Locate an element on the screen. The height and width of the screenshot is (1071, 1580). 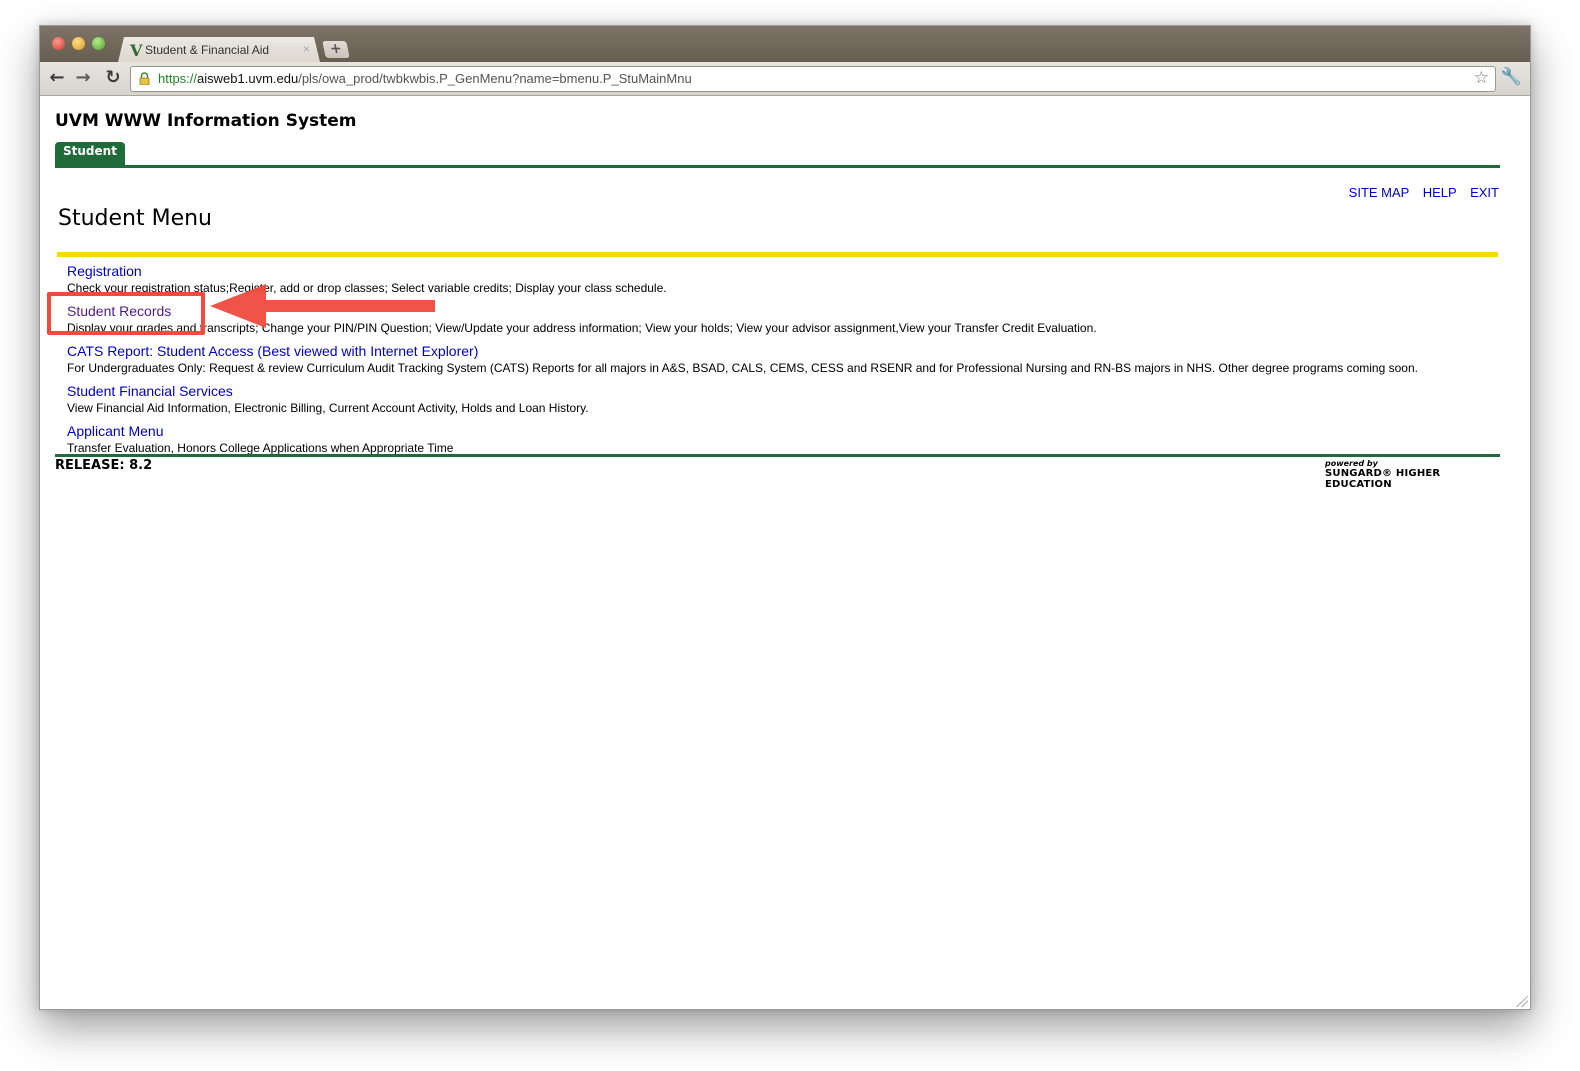
window-close-icon is located at coordinates (58, 43).